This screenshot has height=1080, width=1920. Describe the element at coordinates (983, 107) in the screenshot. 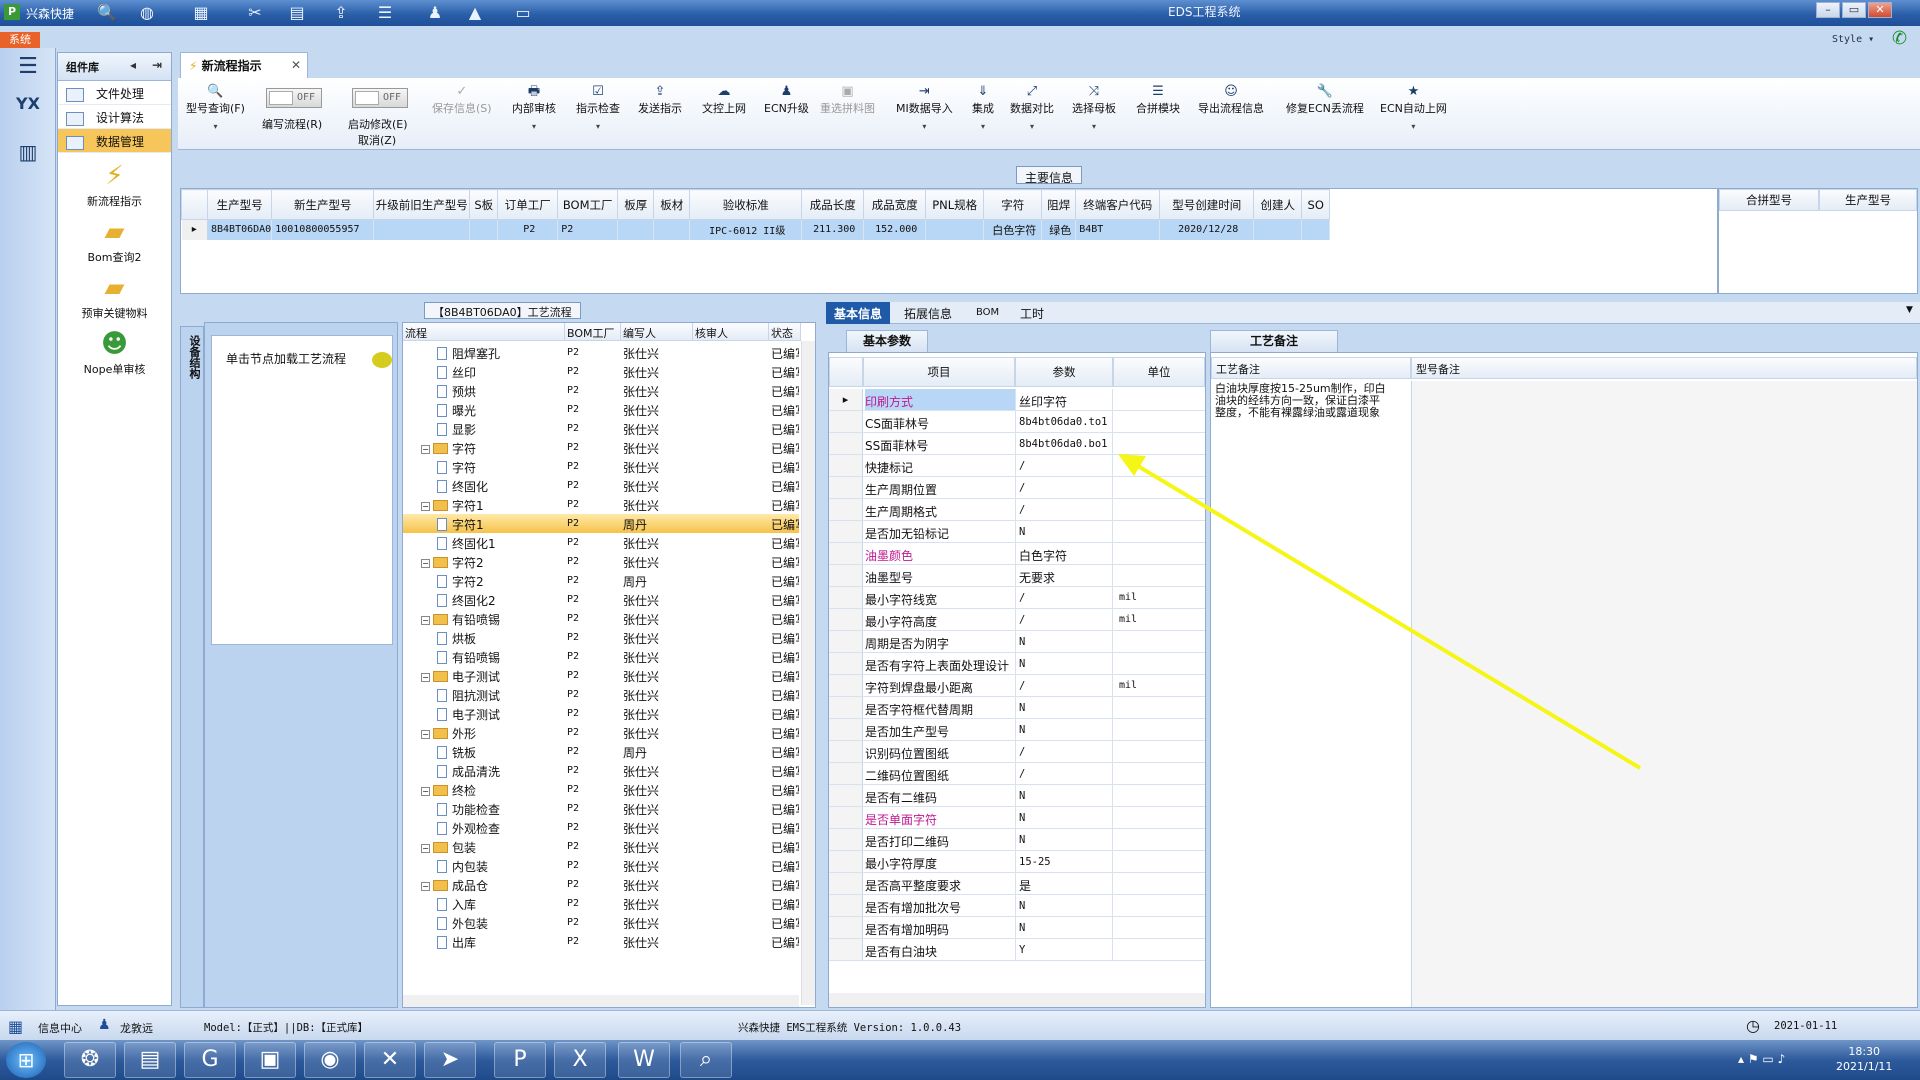

I see `integrate-button: ⇓ 集成 ▾` at that location.